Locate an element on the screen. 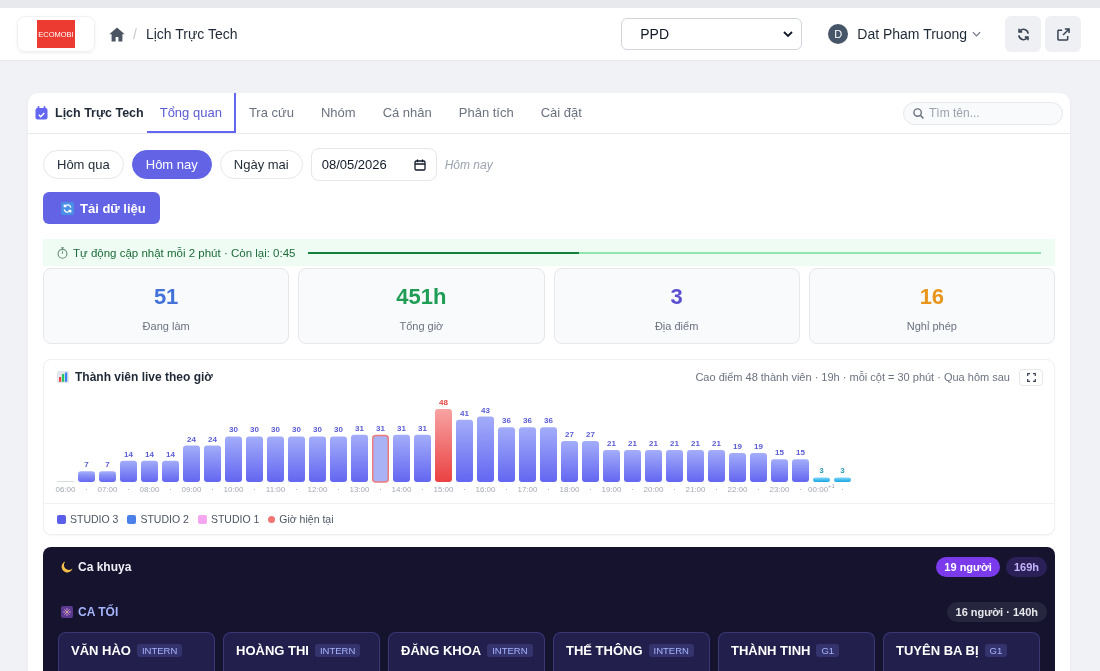 This screenshot has height=671, width=1100. user-name: Dat Pham Truong is located at coordinates (912, 34).